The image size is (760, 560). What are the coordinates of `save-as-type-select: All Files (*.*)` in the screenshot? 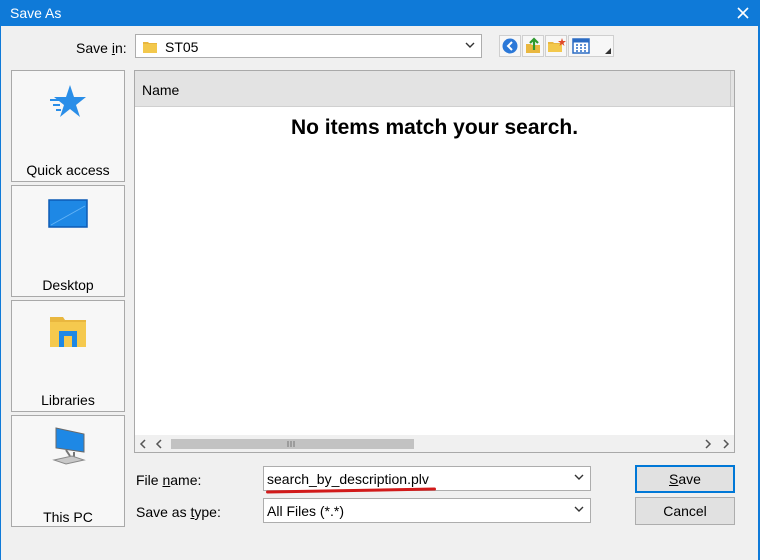 It's located at (427, 510).